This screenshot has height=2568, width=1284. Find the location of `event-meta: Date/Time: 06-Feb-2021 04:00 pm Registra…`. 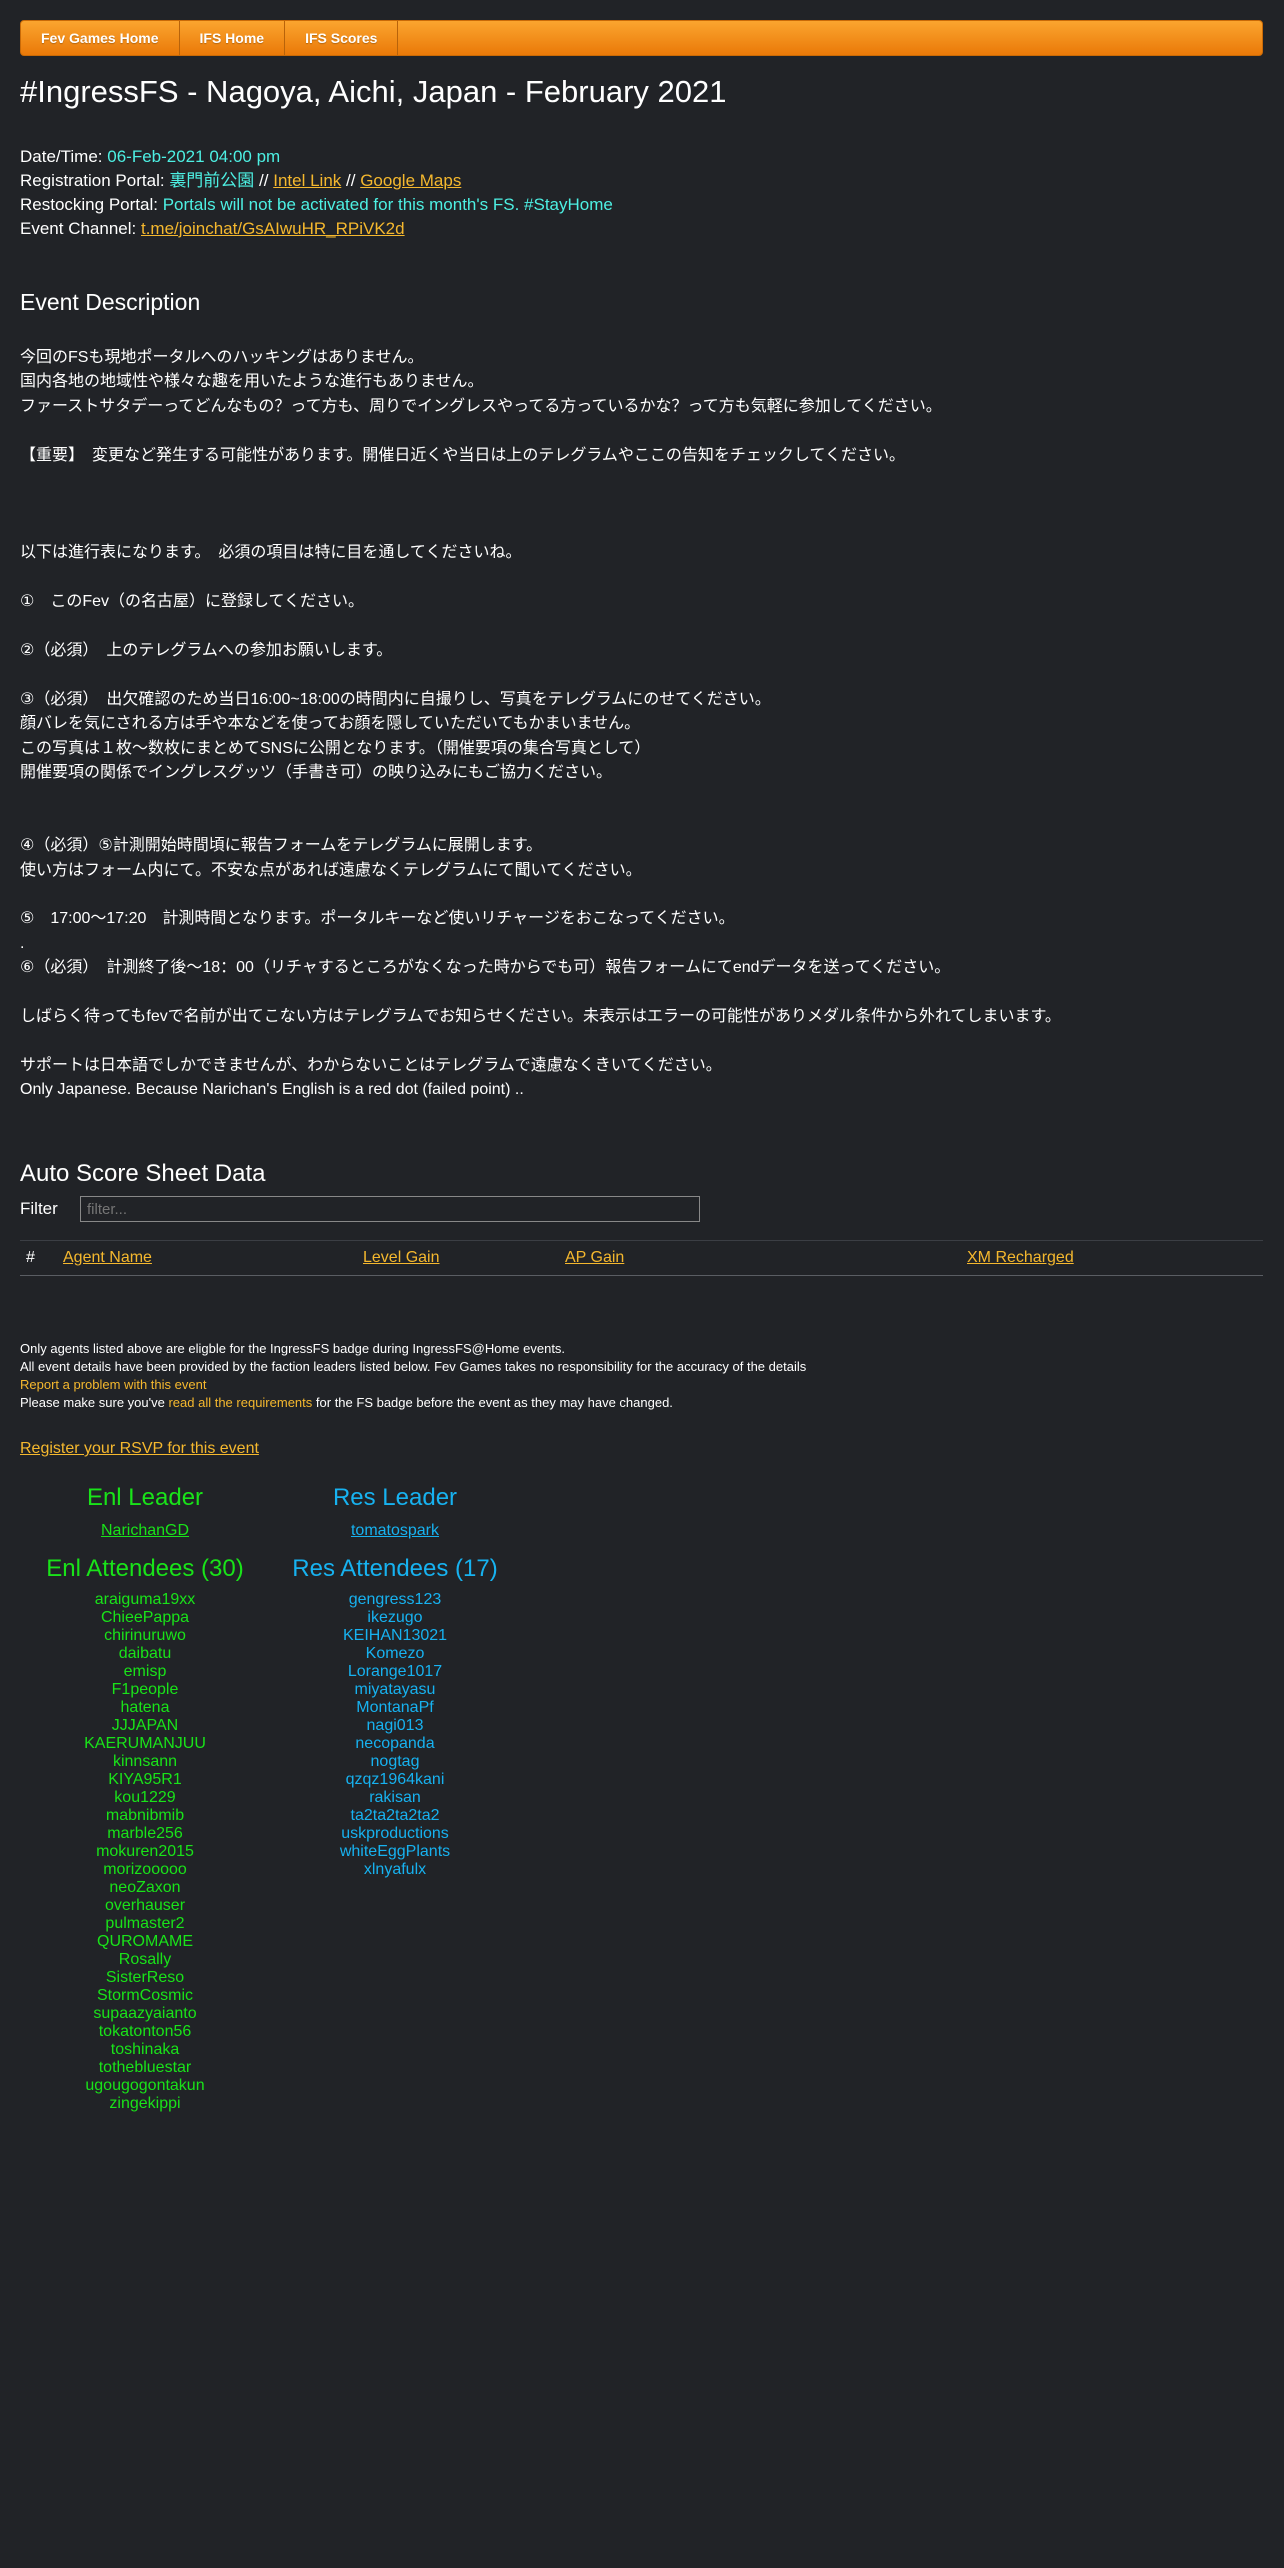

event-meta: Date/Time: 06-Feb-2021 04:00 pm Registra… is located at coordinates (316, 193).